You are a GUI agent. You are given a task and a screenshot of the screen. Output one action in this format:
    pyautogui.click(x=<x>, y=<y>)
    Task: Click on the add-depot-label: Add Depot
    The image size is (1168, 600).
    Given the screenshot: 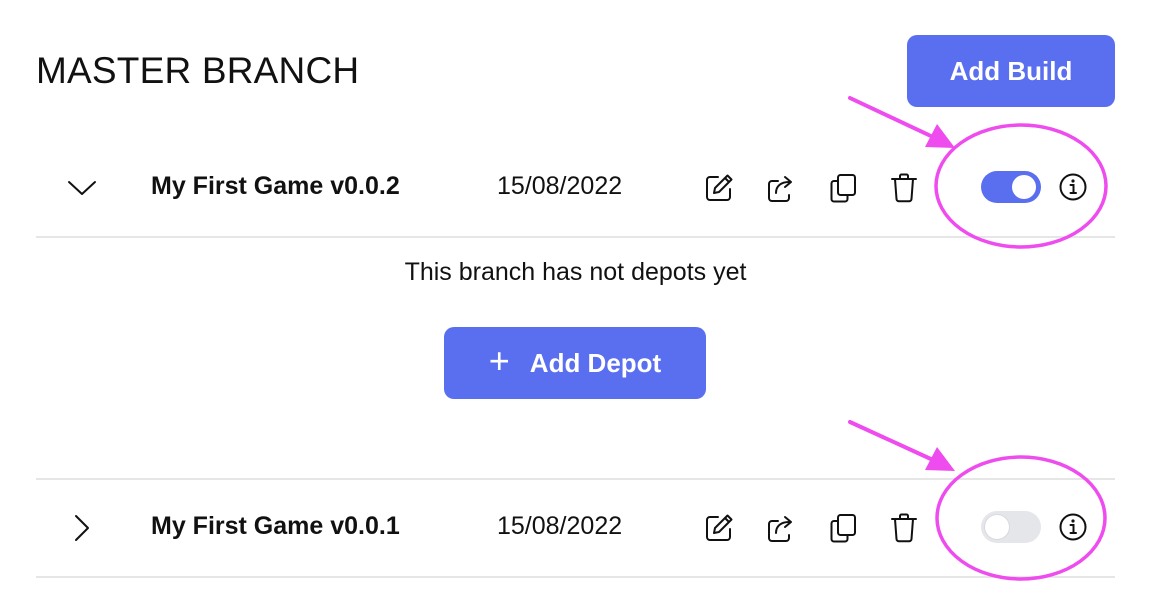 What is the action you would take?
    pyautogui.click(x=595, y=362)
    